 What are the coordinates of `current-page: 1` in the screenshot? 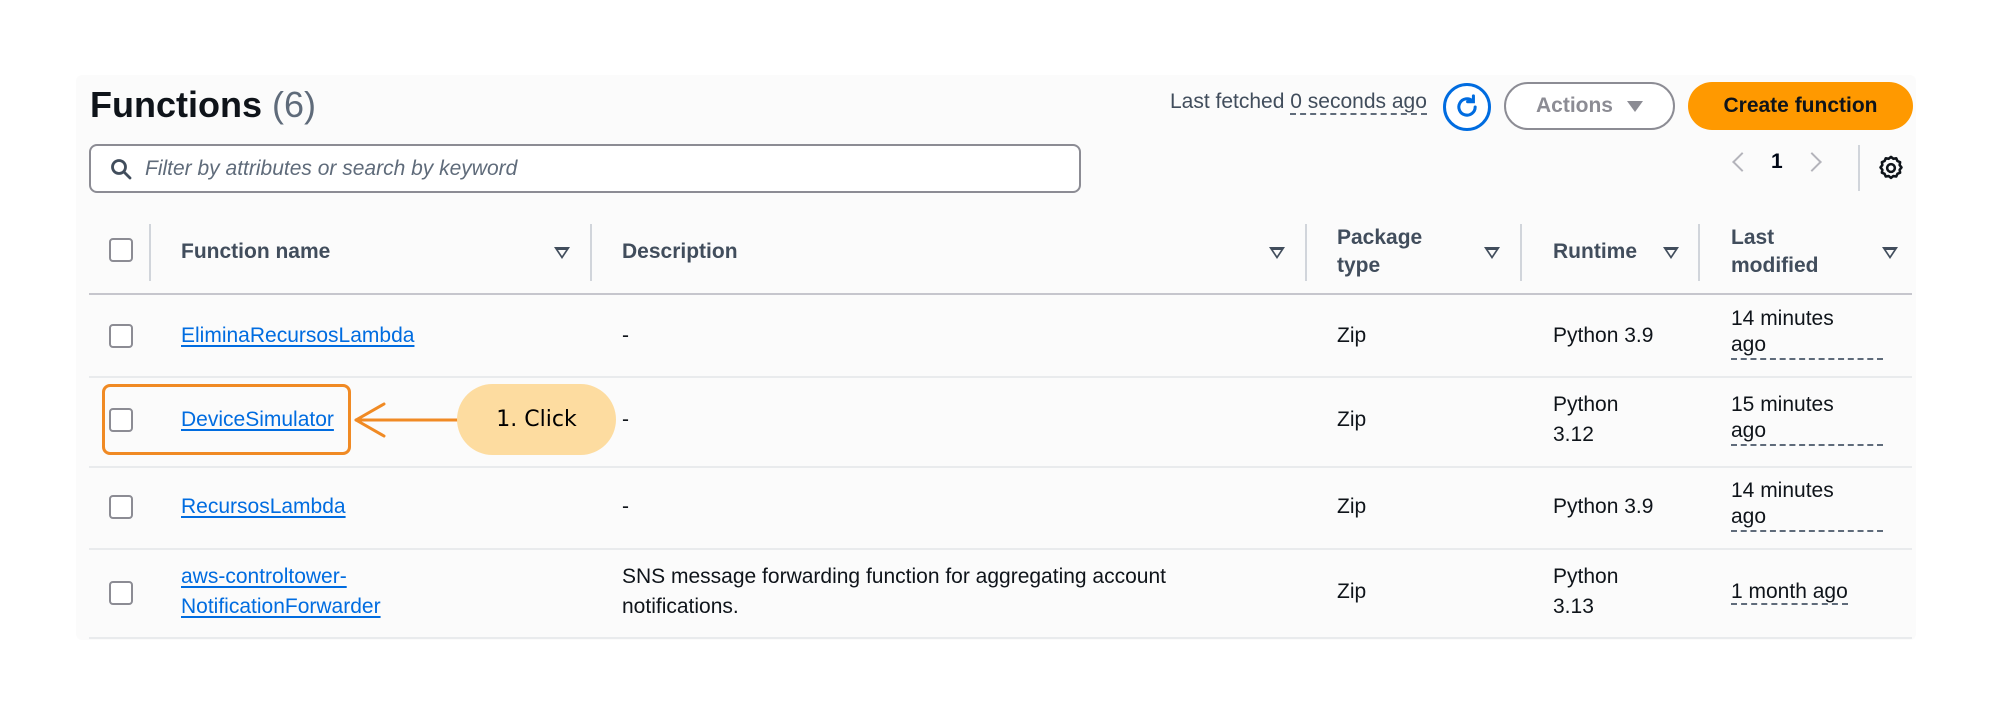 It's located at (1777, 162).